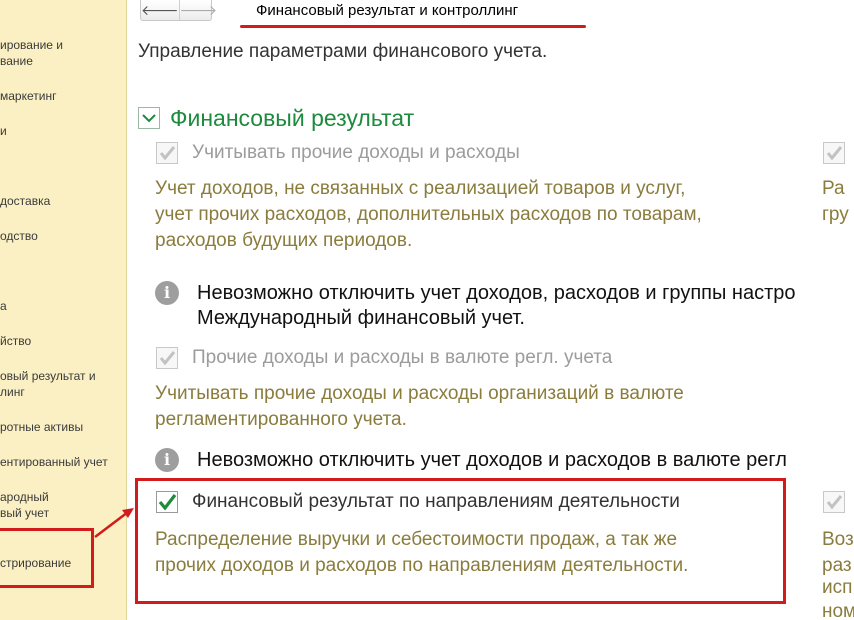 This screenshot has width=854, height=620. I want to click on right-column-text: ном, so click(838, 610).